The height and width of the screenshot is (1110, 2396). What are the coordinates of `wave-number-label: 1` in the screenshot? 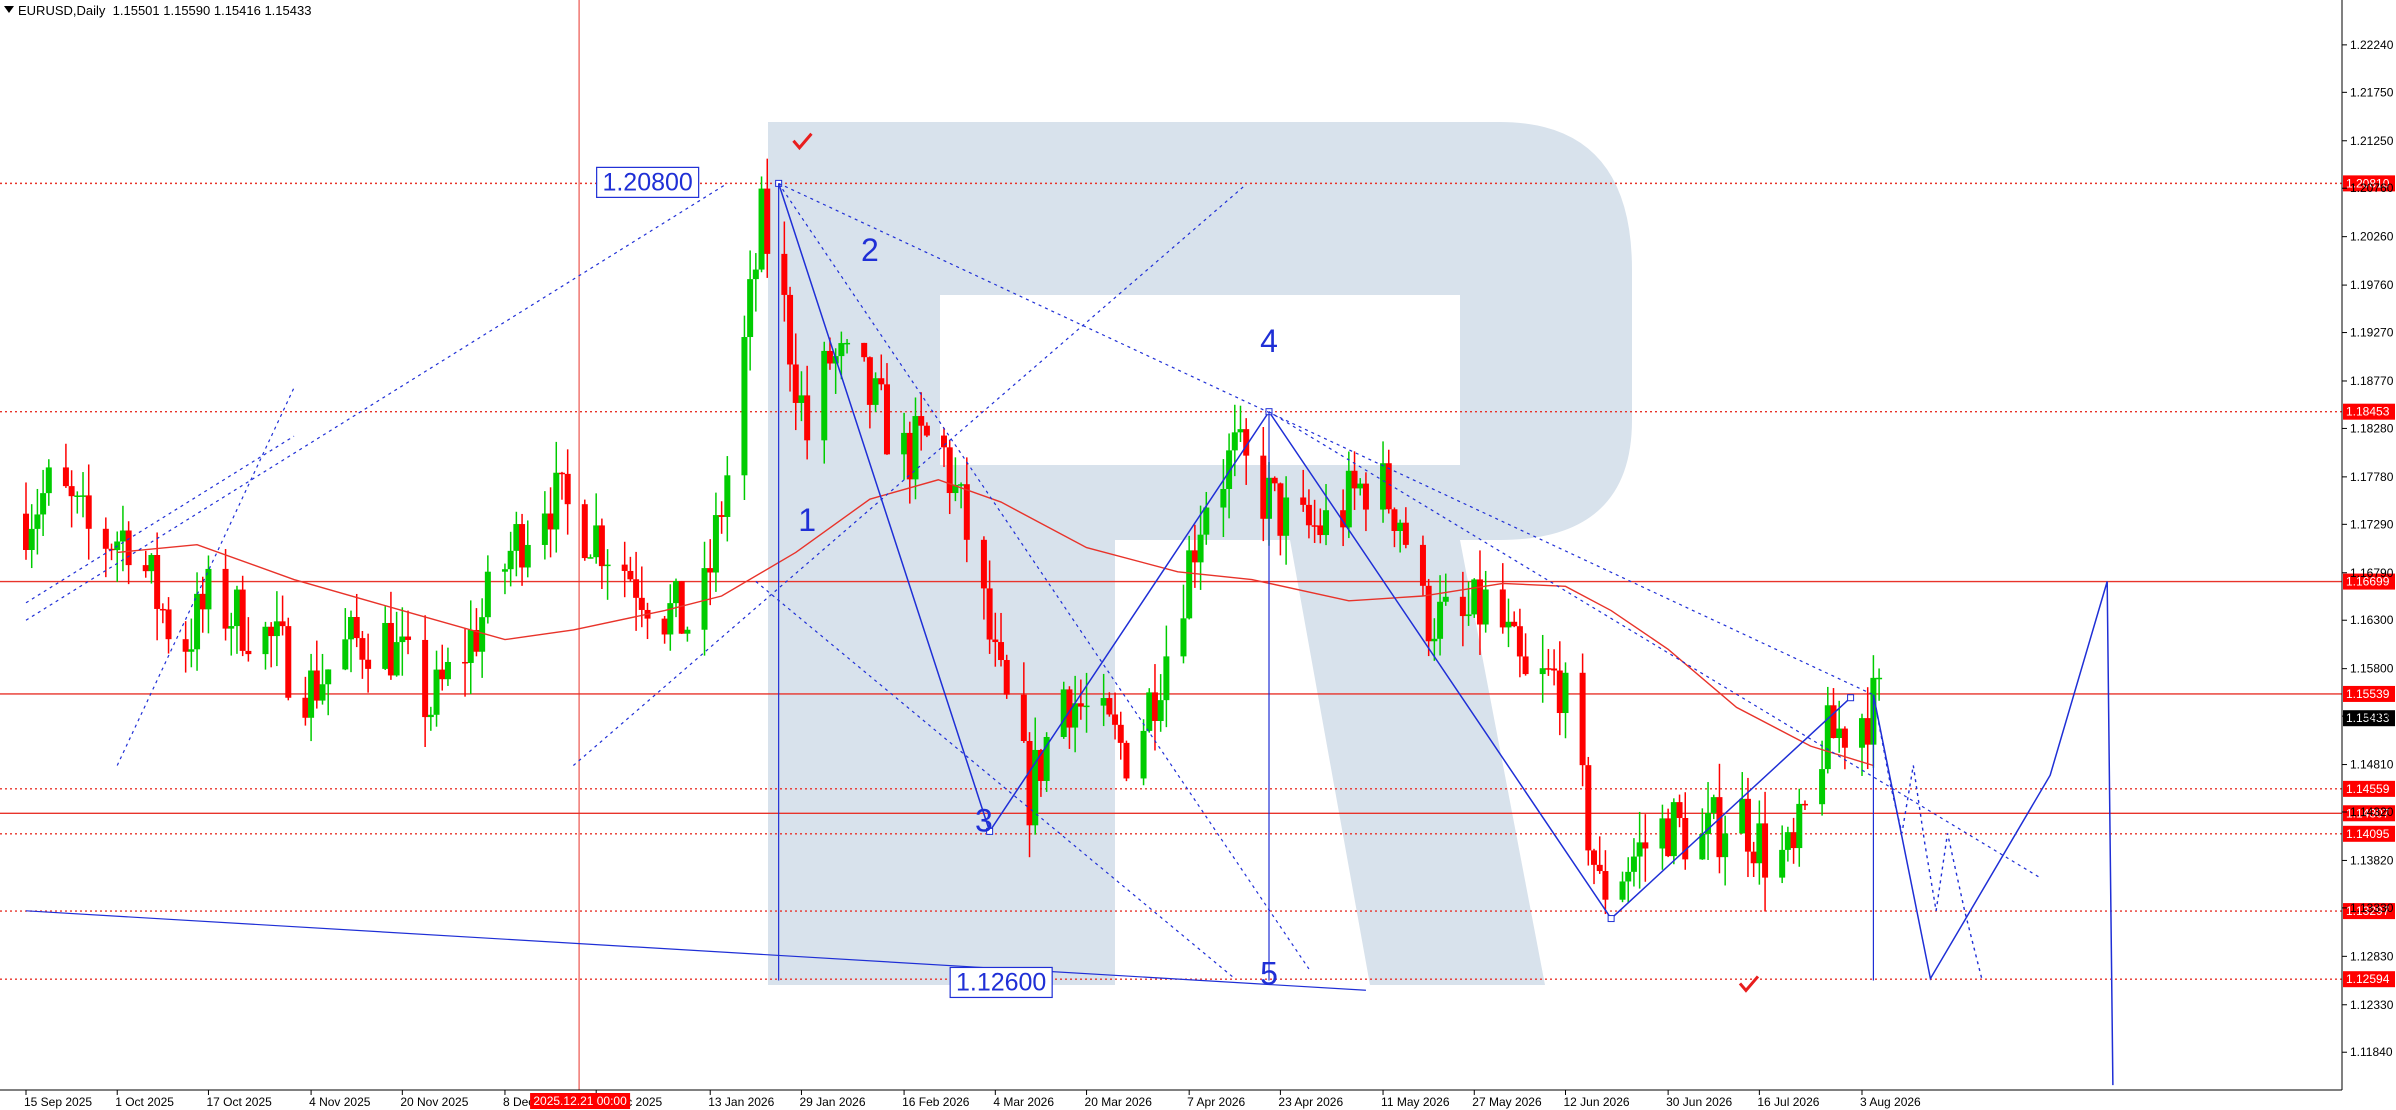 It's located at (807, 520).